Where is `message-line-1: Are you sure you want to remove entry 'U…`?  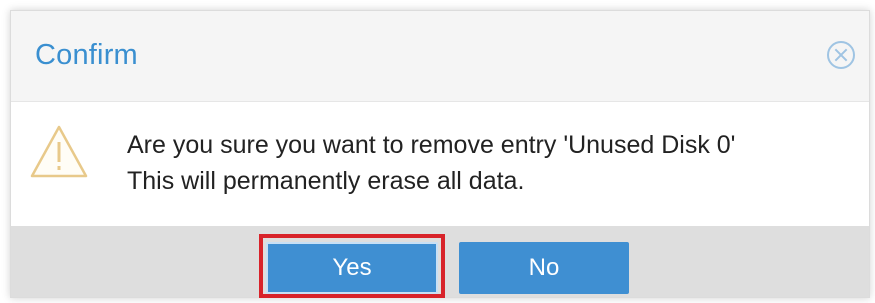
message-line-1: Are you sure you want to remove entry 'U… is located at coordinates (431, 145).